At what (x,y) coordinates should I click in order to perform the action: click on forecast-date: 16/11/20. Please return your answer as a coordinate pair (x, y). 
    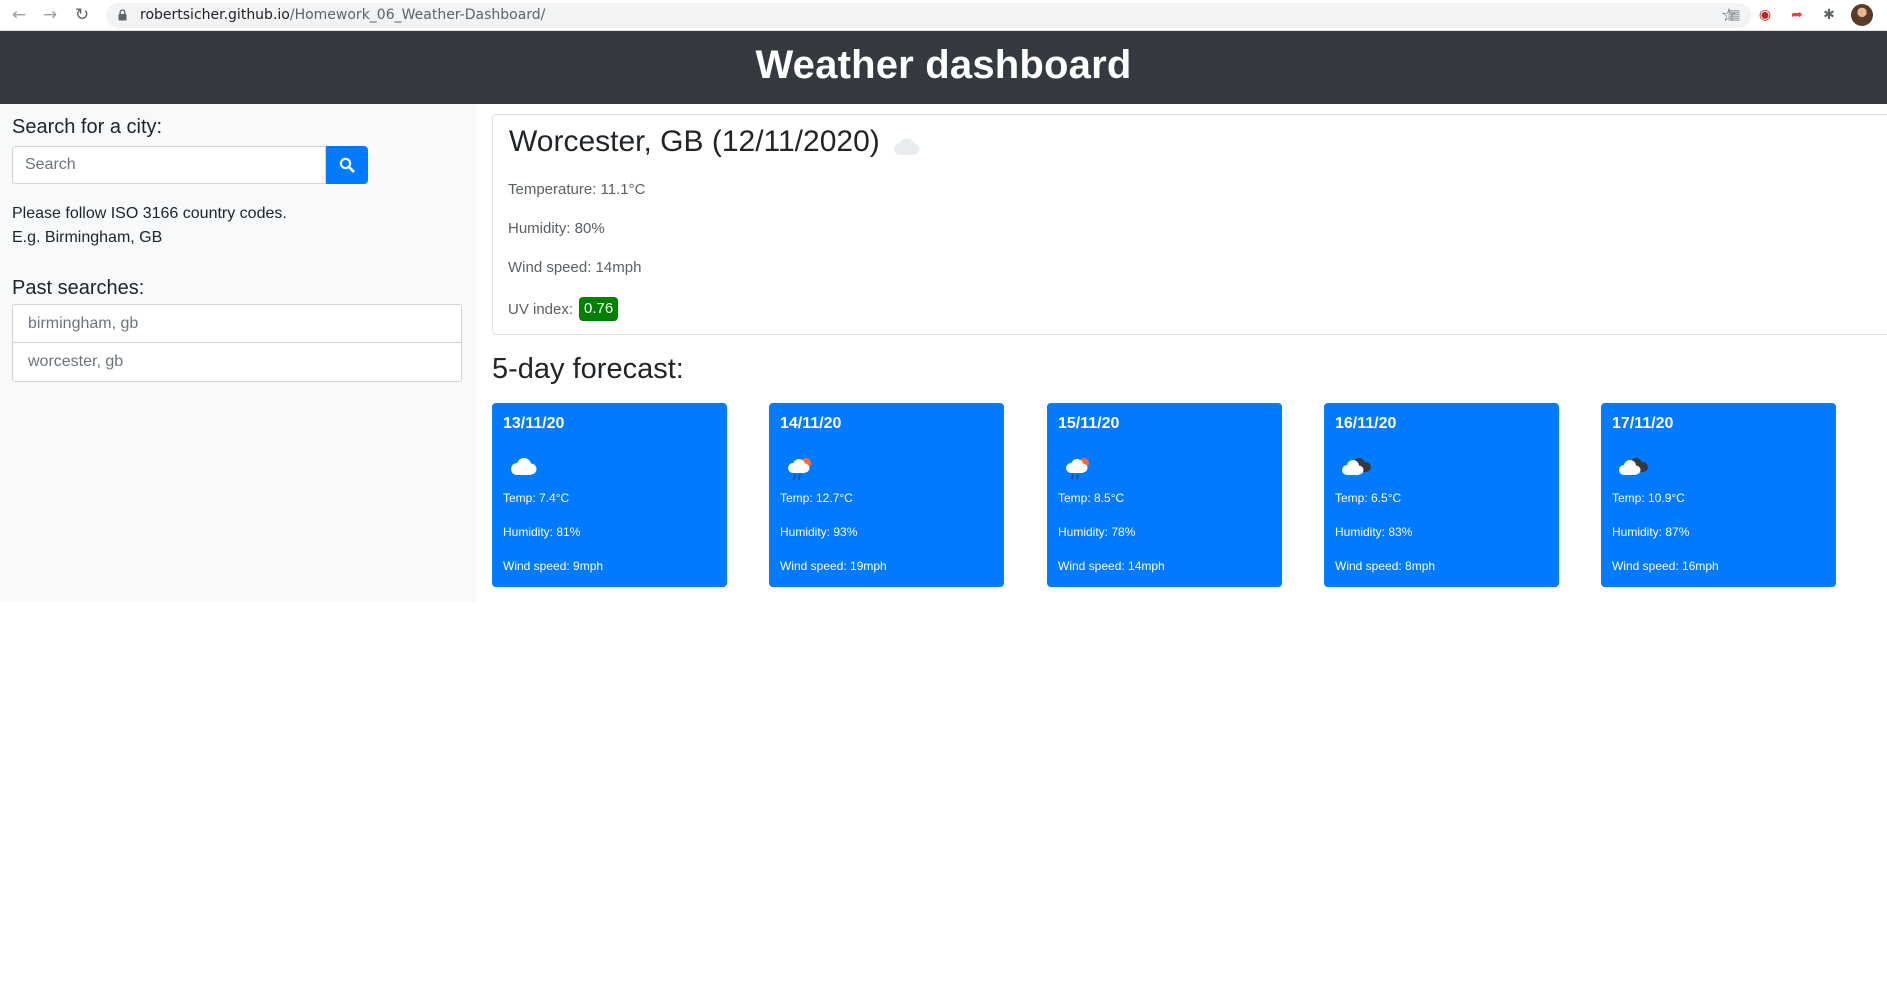
    Looking at the image, I should click on (1366, 423).